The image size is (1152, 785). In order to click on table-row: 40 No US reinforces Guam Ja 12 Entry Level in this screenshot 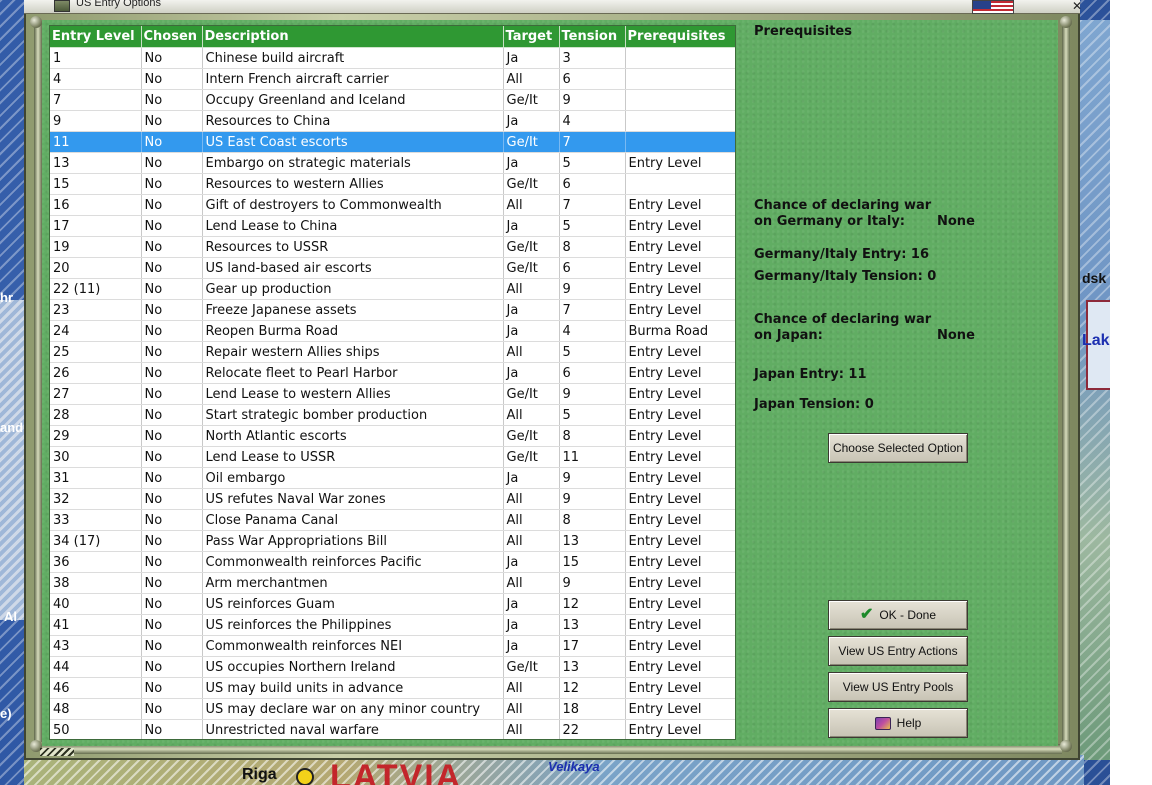, I will do `click(392, 604)`.